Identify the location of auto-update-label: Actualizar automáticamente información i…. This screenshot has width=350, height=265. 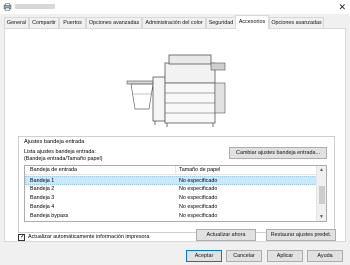
(89, 237).